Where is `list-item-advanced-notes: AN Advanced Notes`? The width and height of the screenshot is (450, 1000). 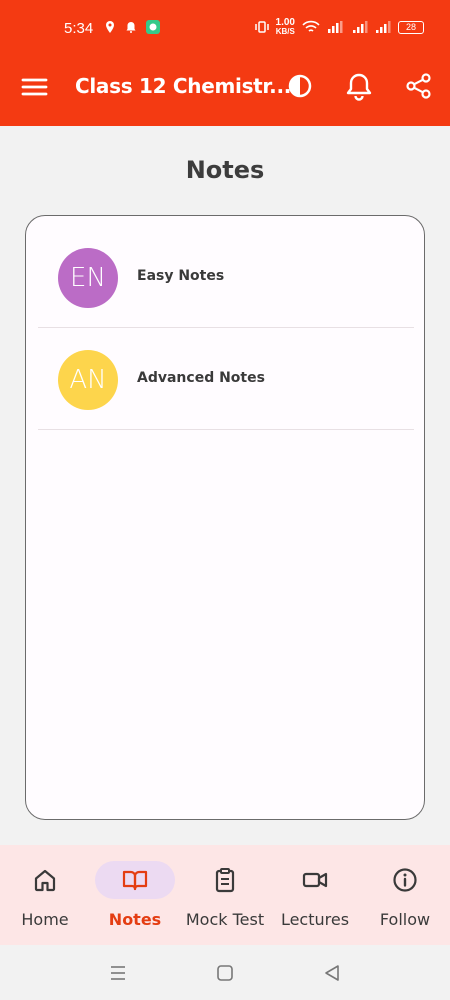
list-item-advanced-notes: AN Advanced Notes is located at coordinates (226, 380).